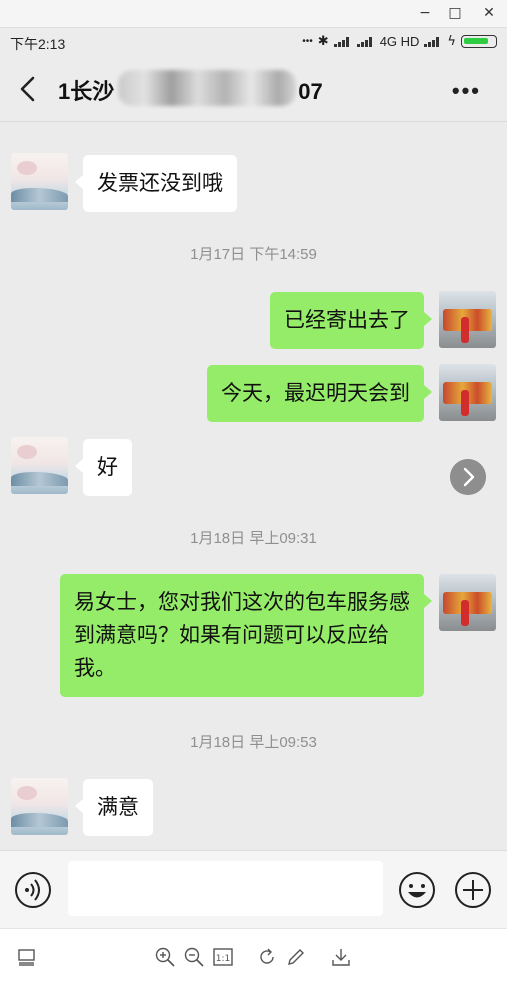 This screenshot has width=507, height=988. Describe the element at coordinates (351, 320) in the screenshot. I see `message-bubble-sent: 已经寄出去了` at that location.